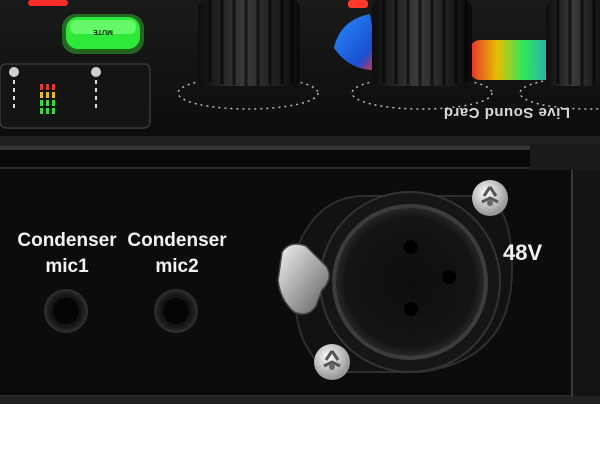  I want to click on brand-text: Live Sound Card, so click(506, 112).